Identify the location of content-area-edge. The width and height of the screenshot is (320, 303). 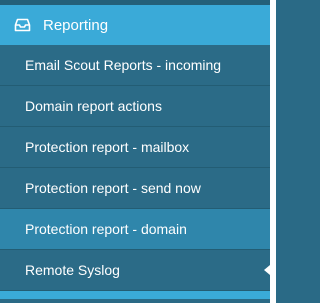
(273, 151).